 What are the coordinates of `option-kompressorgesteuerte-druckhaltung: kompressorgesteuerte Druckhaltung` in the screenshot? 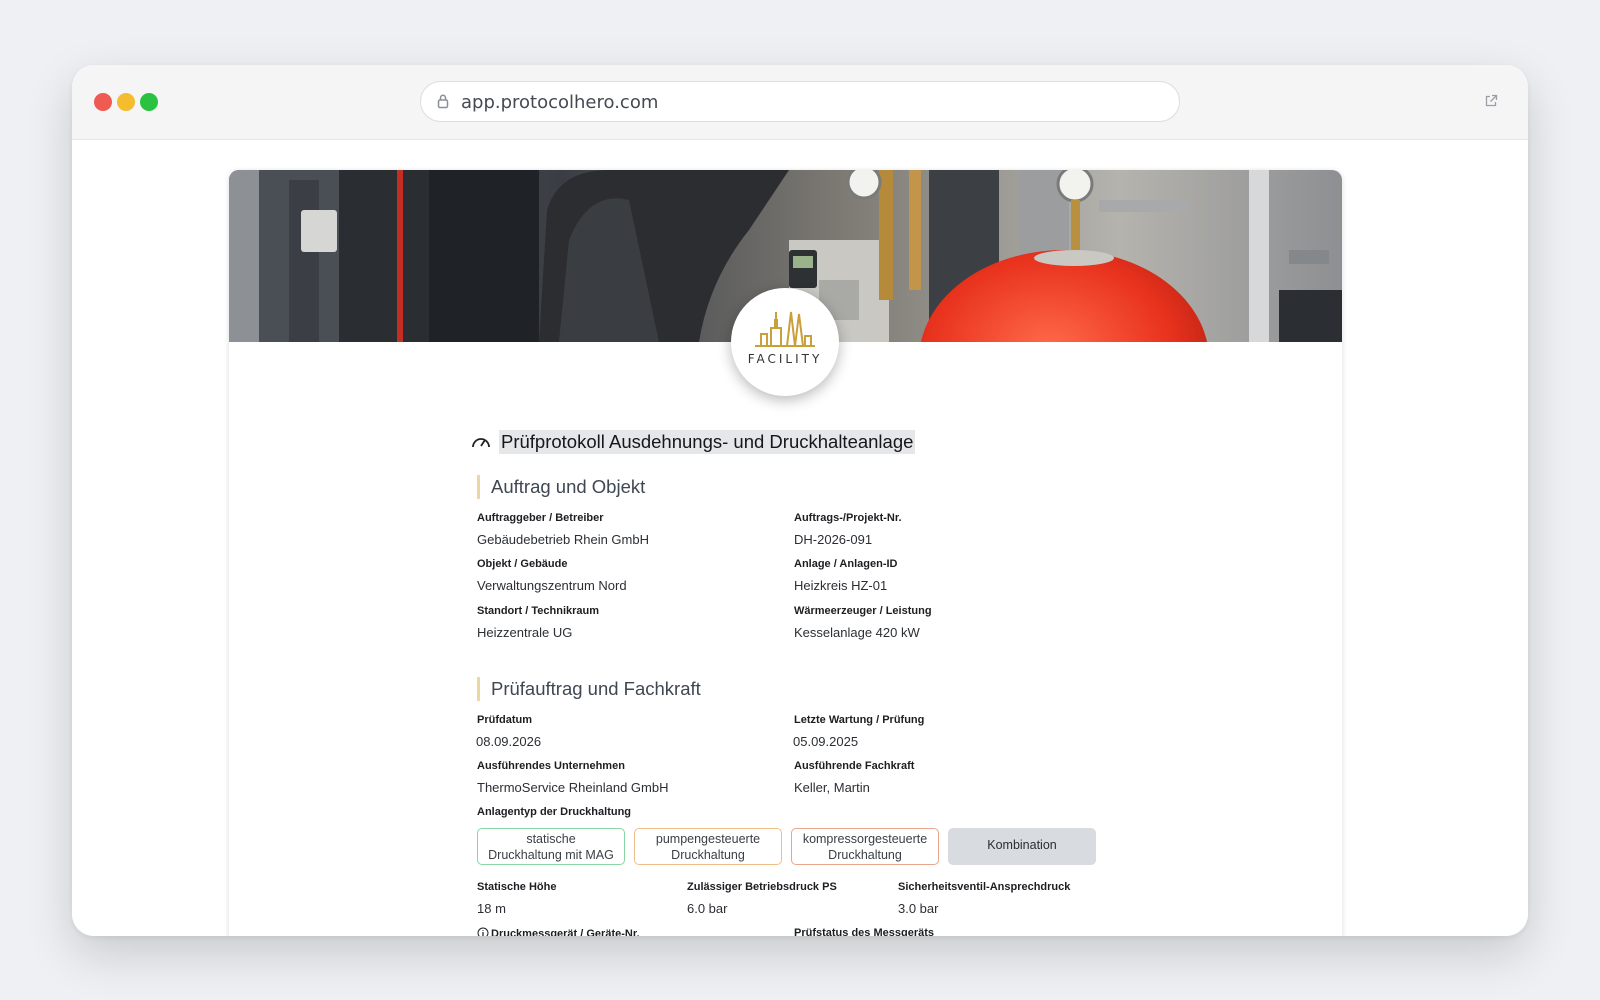 It's located at (865, 846).